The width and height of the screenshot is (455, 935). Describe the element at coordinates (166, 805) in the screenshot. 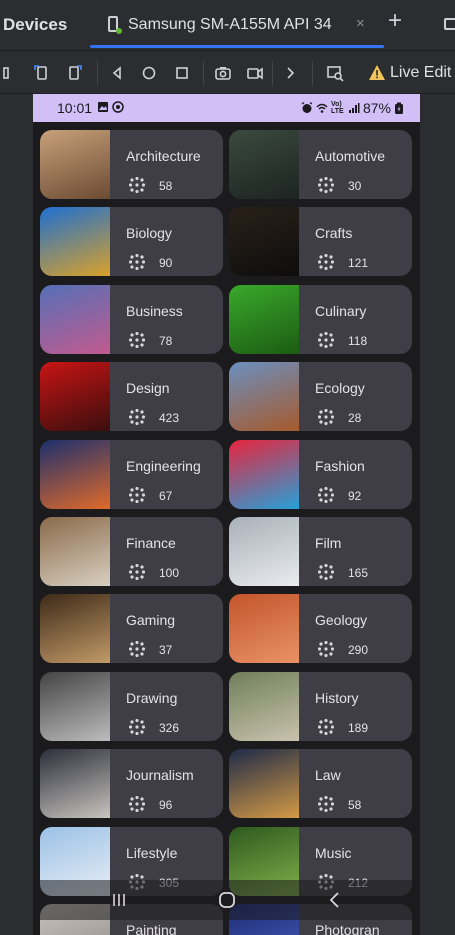

I see `category-count: 96` at that location.